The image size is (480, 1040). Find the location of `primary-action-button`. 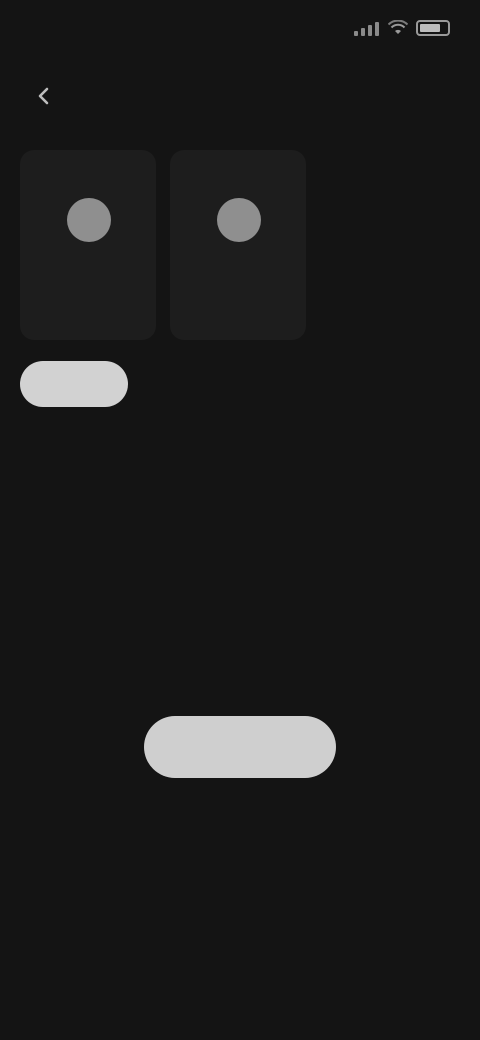

primary-action-button is located at coordinates (240, 747).